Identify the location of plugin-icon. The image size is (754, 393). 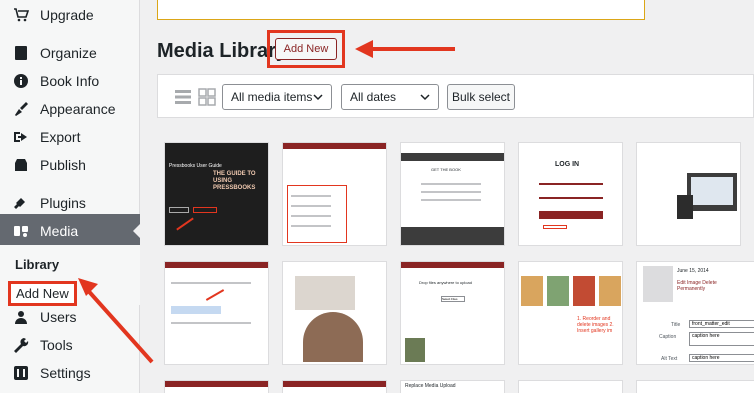
(21, 203).